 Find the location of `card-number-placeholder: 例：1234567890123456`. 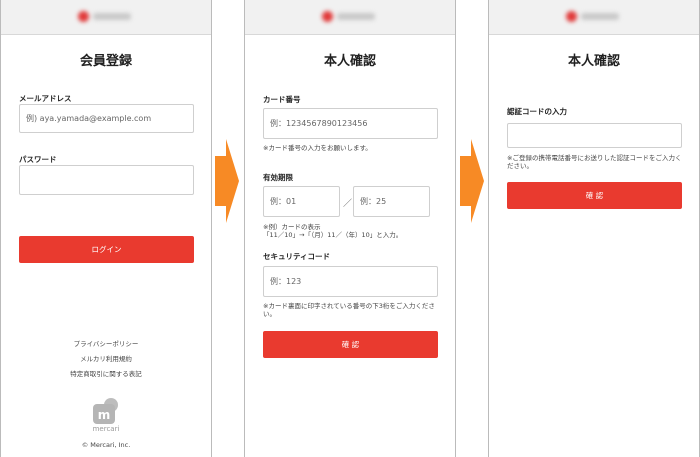

card-number-placeholder: 例：1234567890123456 is located at coordinates (319, 123).